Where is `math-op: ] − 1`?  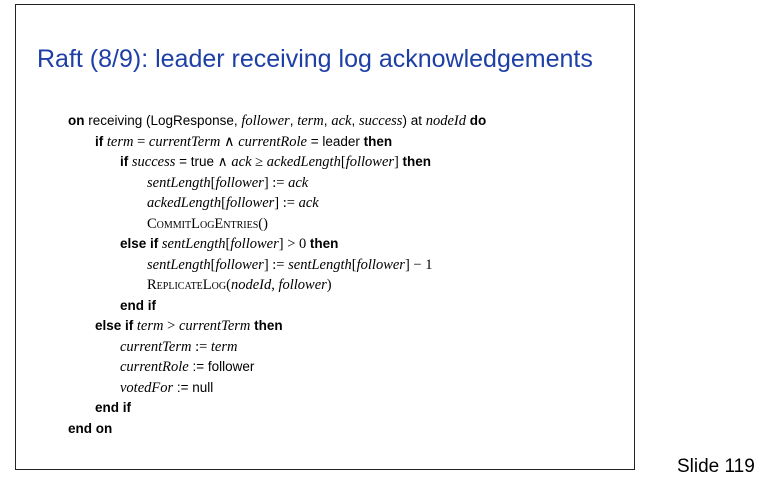
math-op: ] − 1 is located at coordinates (418, 264).